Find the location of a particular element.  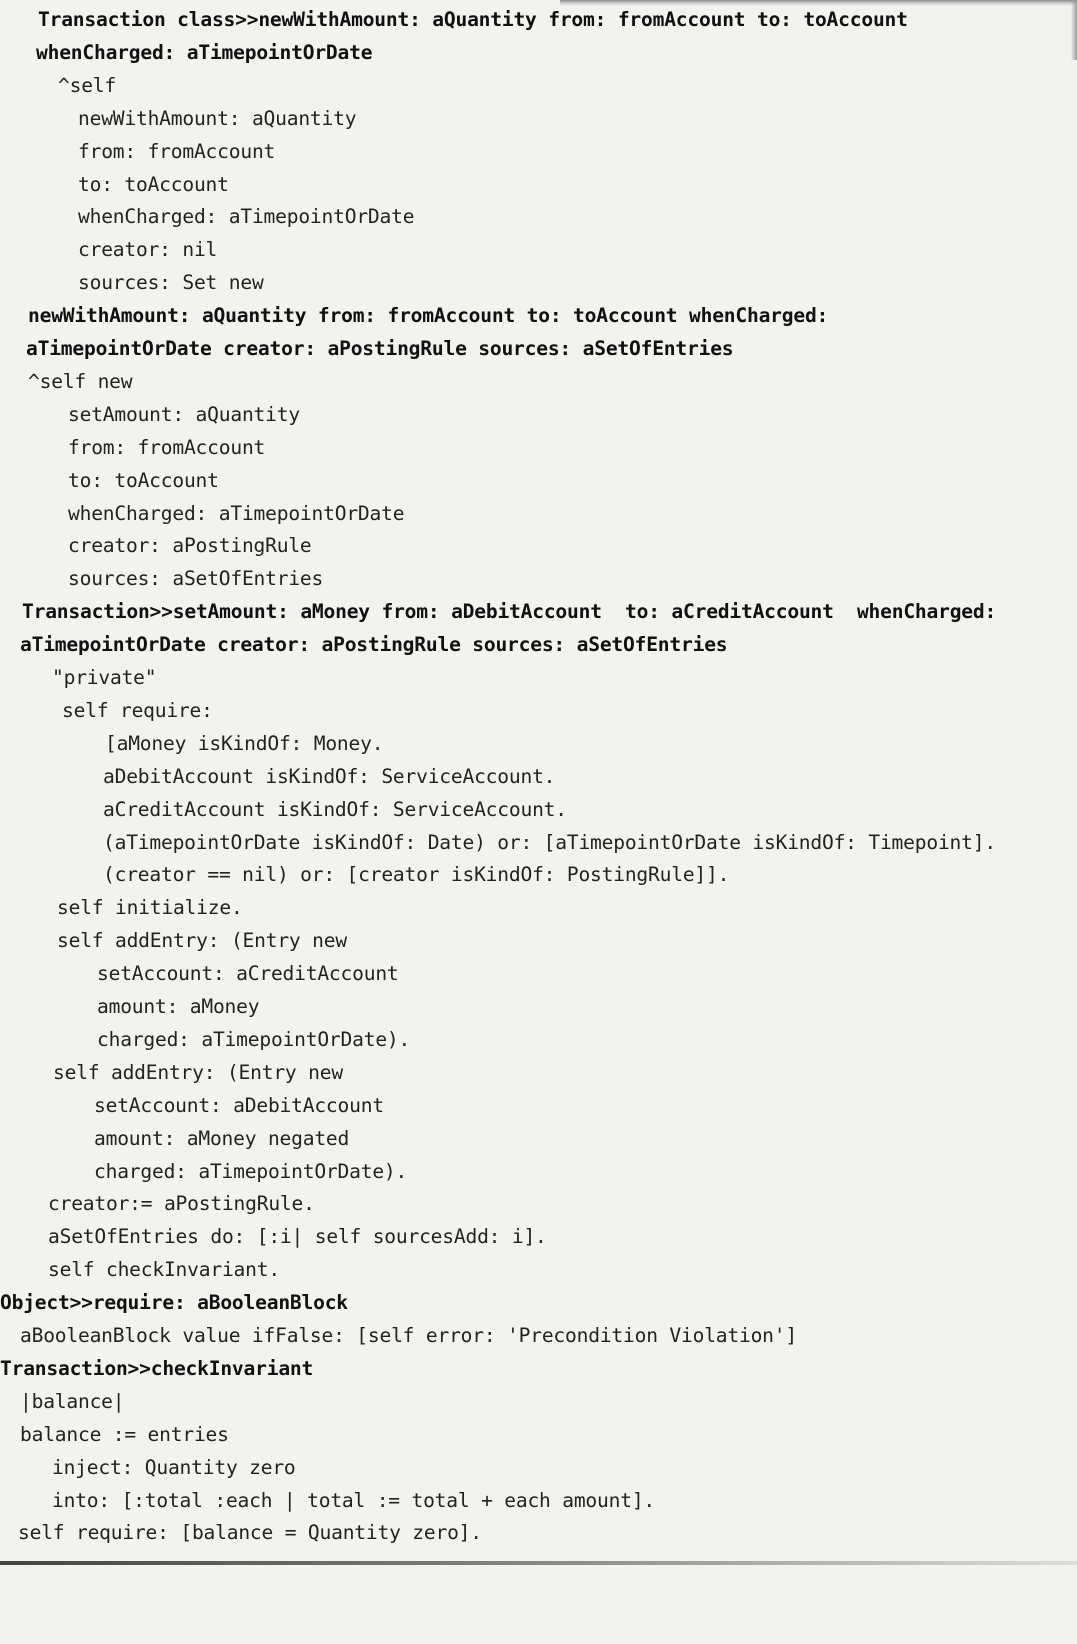

code-line: self checkInvariant. is located at coordinates (164, 1270).